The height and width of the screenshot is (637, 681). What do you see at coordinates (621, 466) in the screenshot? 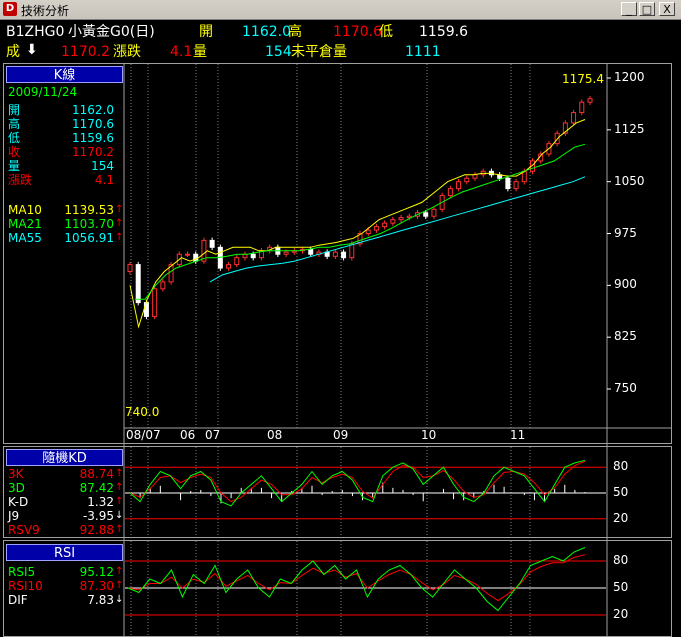
I see `kd-tick-label: 80` at bounding box center [621, 466].